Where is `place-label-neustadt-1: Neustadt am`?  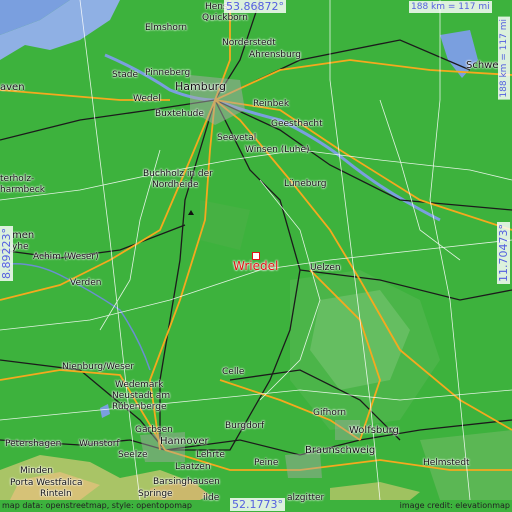
place-label-neustadt-1: Neustadt am is located at coordinates (141, 396).